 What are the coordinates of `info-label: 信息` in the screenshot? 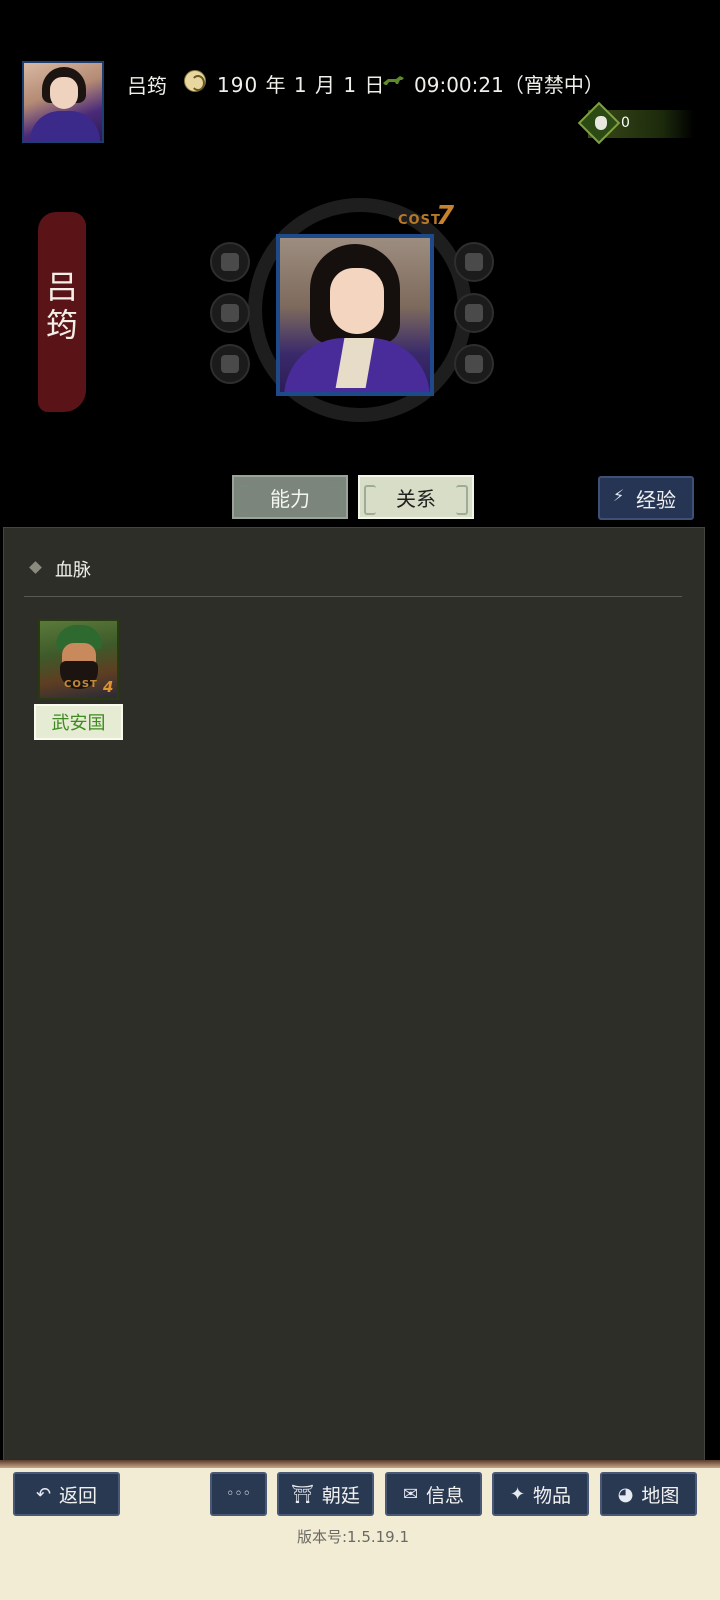 It's located at (445, 1495).